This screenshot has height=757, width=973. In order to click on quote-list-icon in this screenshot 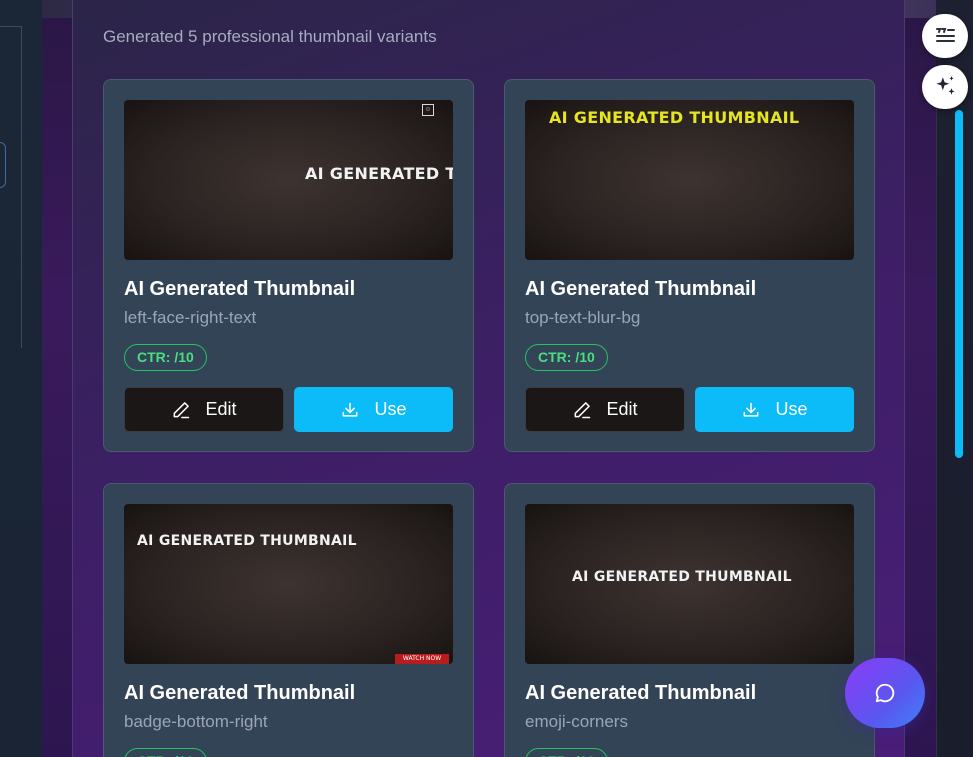, I will do `click(945, 35)`.